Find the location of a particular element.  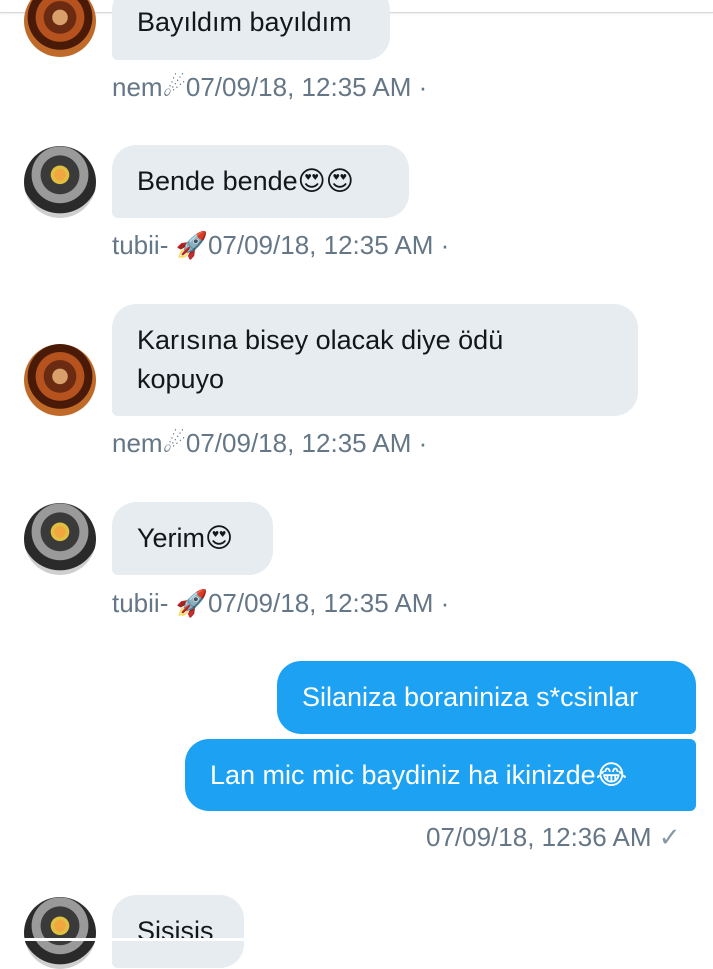

message-text-line: kopuyo is located at coordinates (181, 379).